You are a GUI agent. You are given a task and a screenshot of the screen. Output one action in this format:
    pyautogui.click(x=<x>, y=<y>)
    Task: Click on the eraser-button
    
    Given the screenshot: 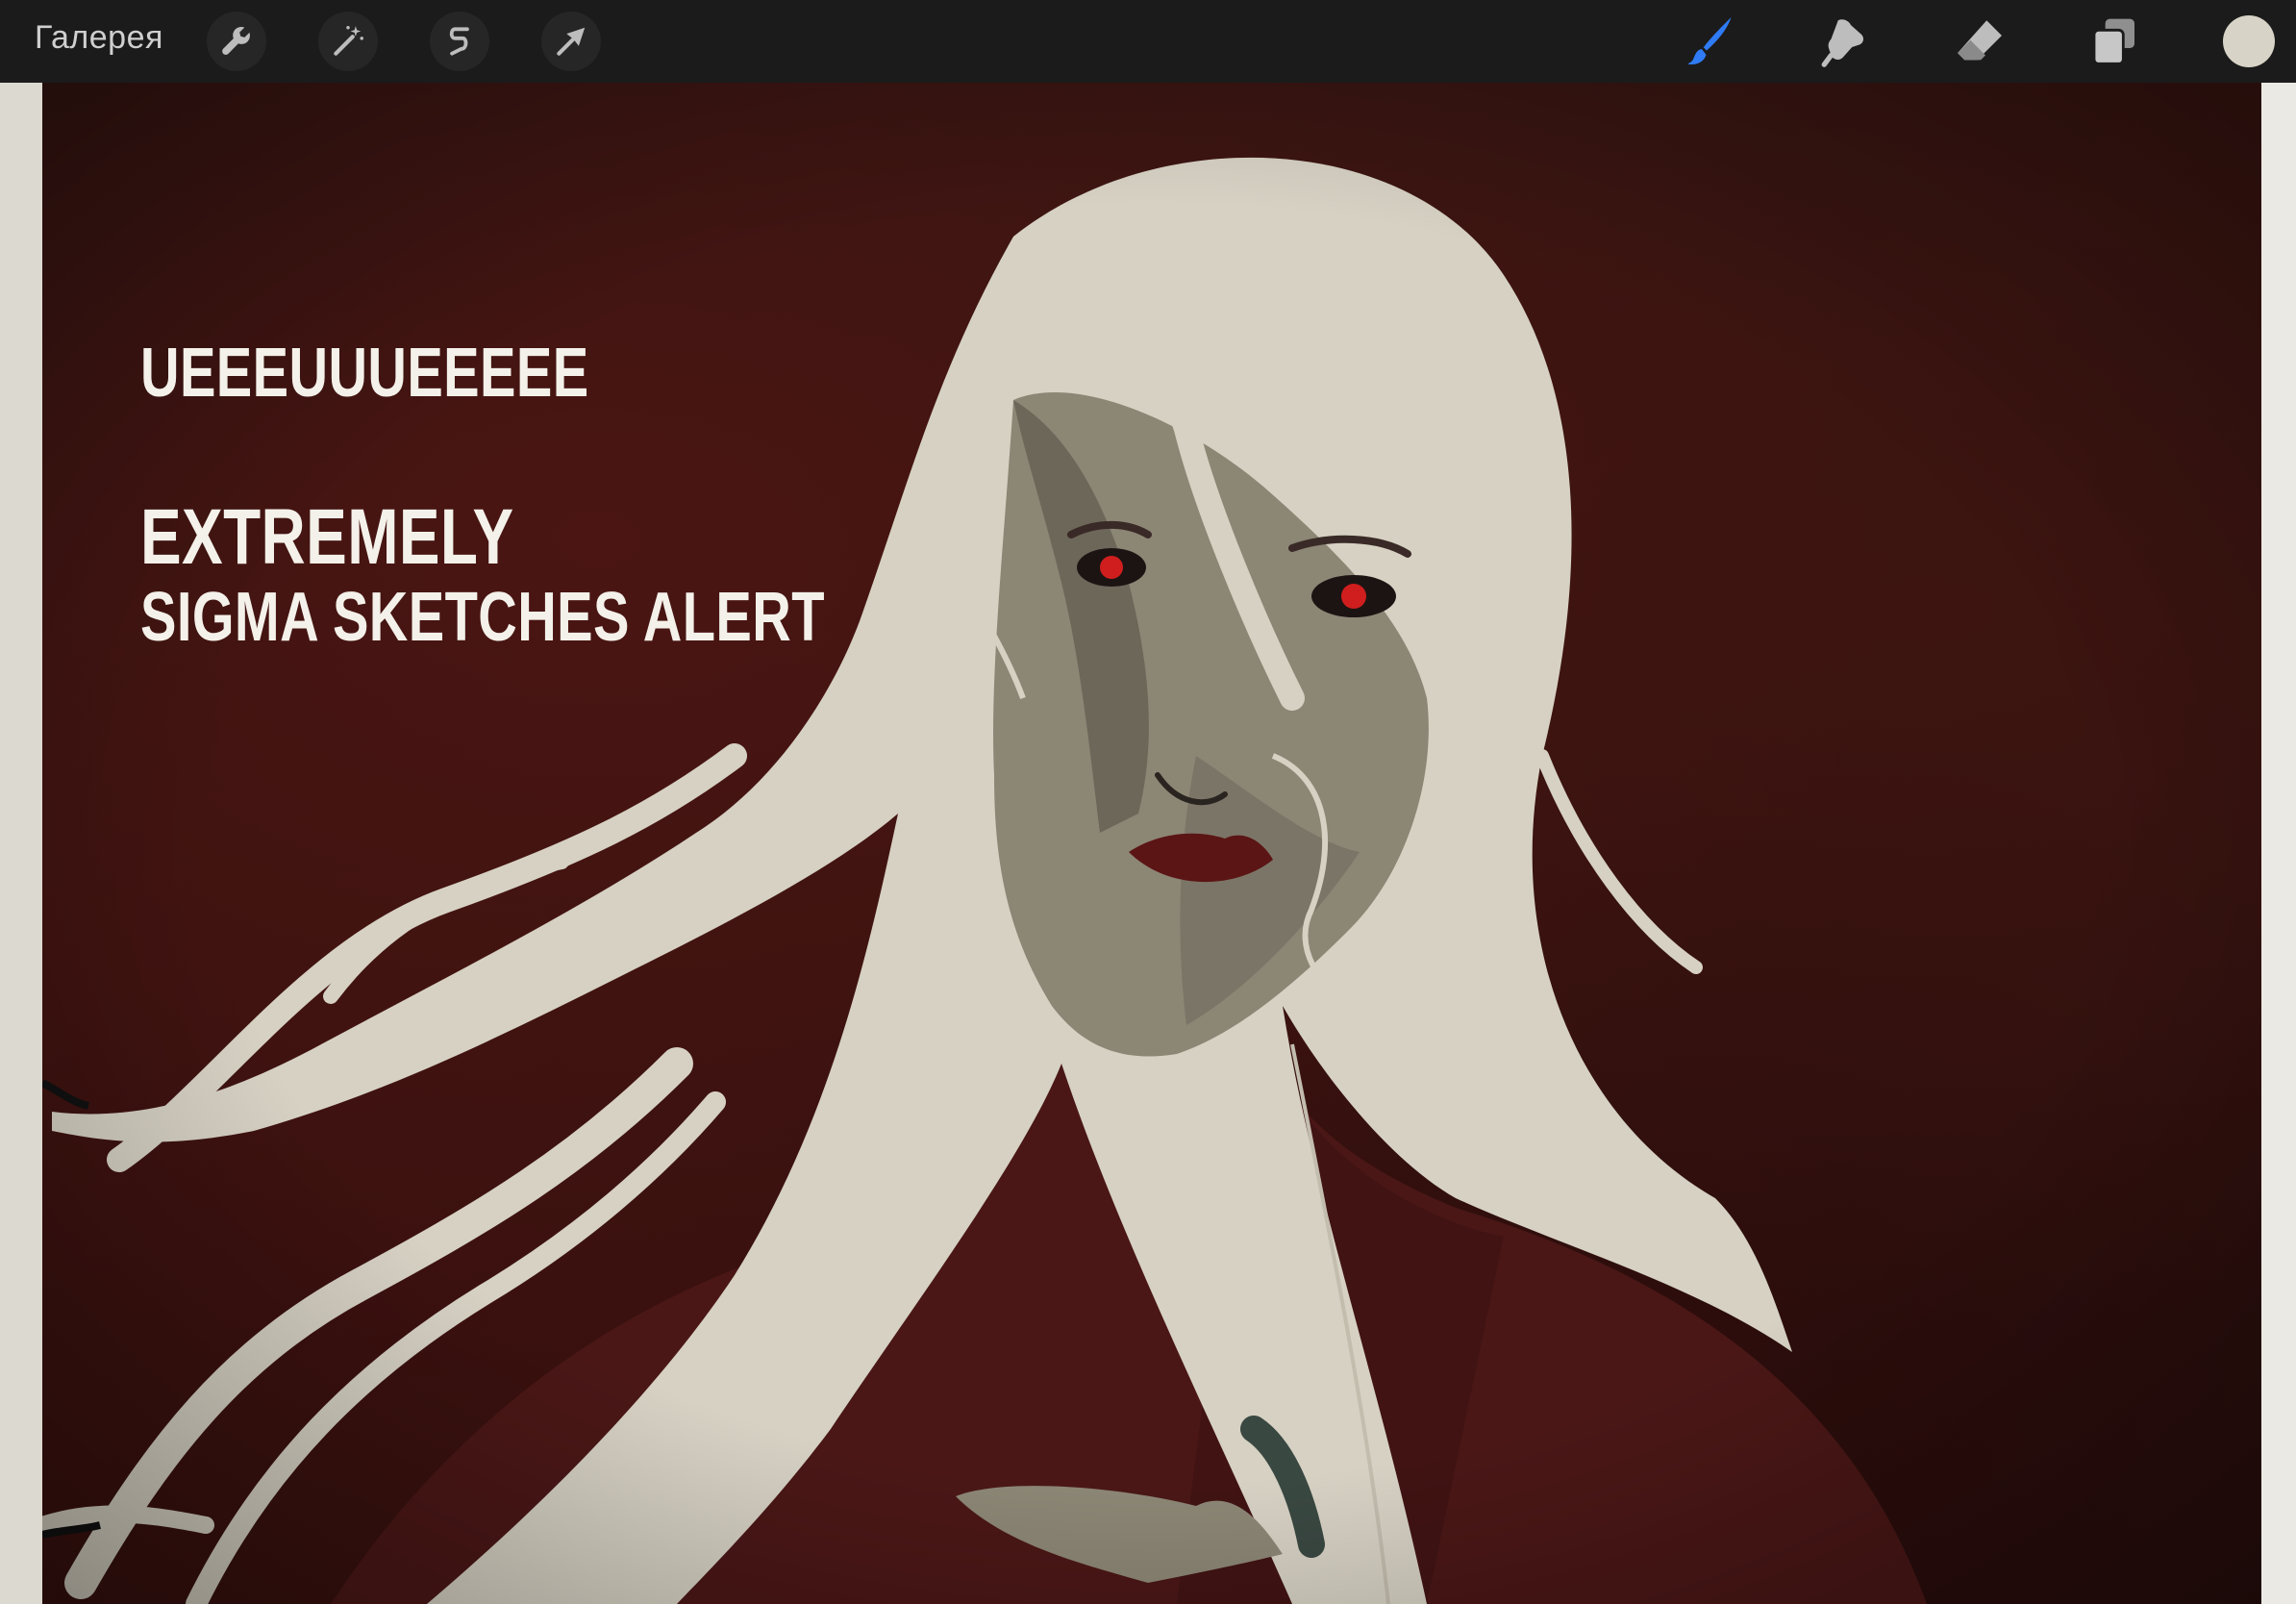 What is the action you would take?
    pyautogui.click(x=1980, y=41)
    